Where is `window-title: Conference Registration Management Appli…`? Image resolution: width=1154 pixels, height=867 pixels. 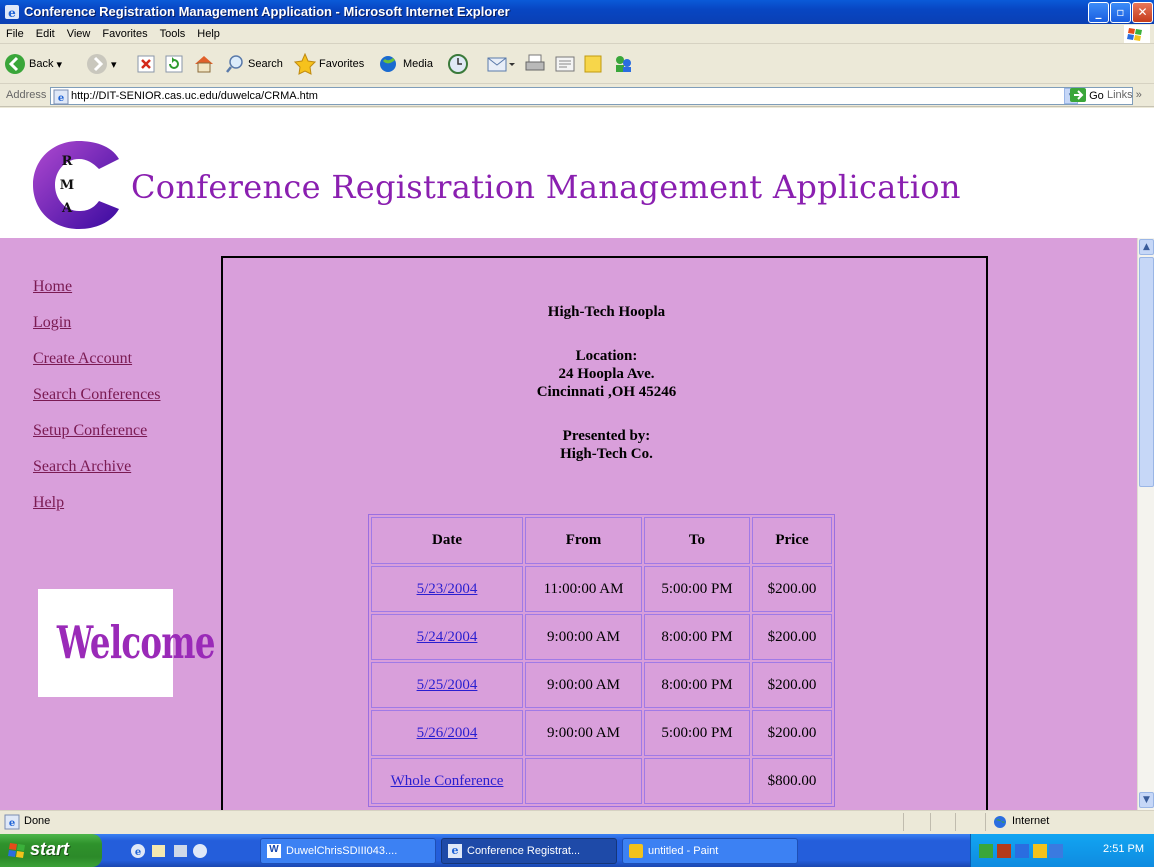 window-title: Conference Registration Management Appli… is located at coordinates (267, 11).